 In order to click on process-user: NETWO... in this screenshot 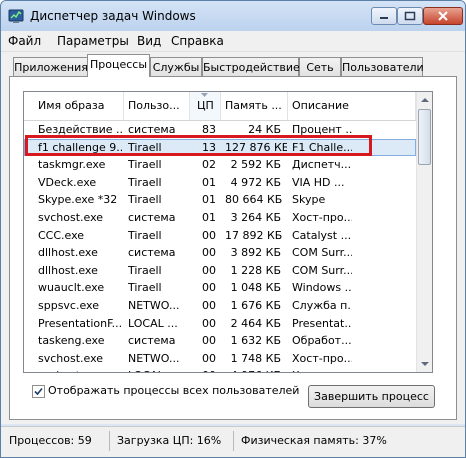, I will do `click(154, 305)`.